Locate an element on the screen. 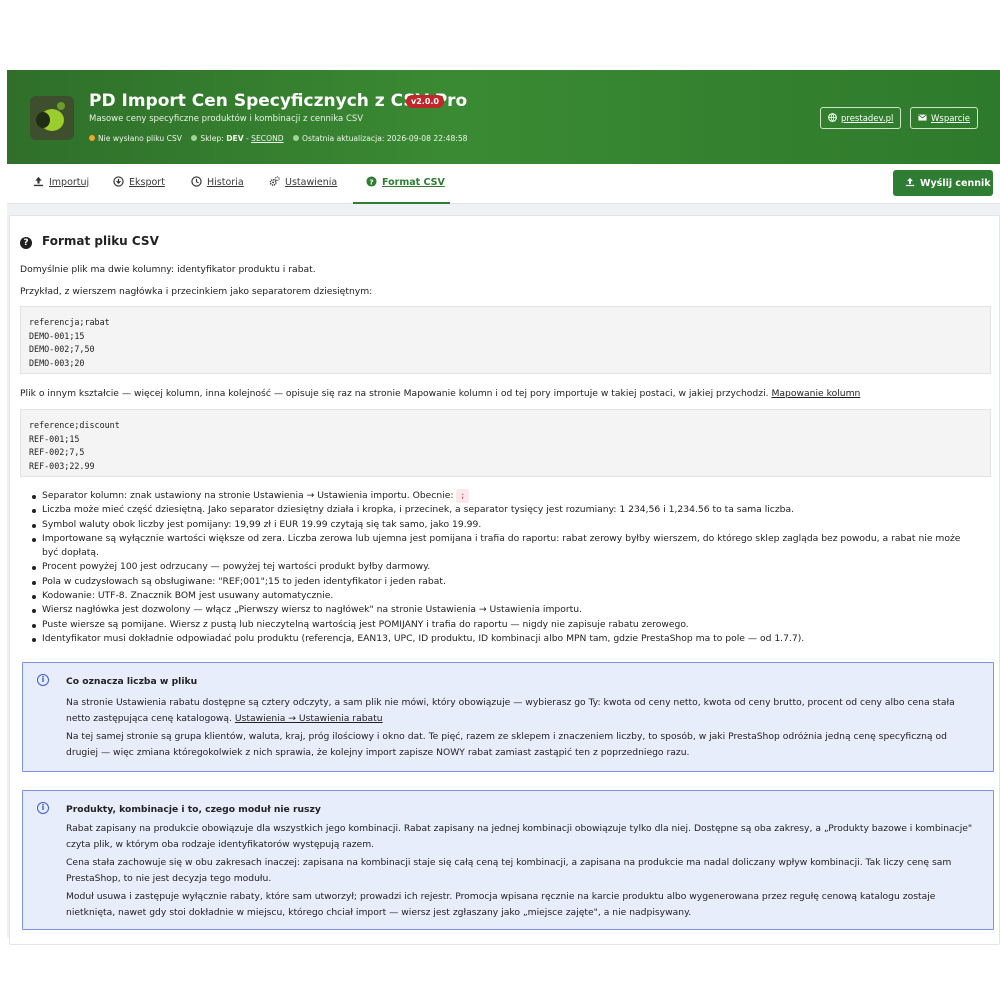 The width and height of the screenshot is (1000, 1000). tab-settings: Ustawienia is located at coordinates (303, 184).